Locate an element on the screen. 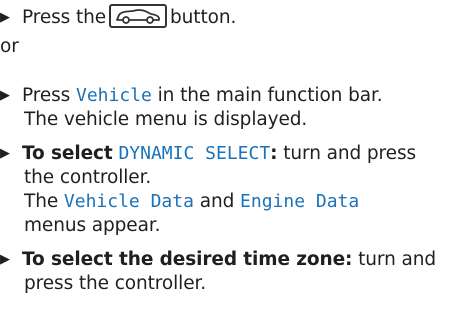 The width and height of the screenshot is (464, 318). step3-colon: : is located at coordinates (274, 153).